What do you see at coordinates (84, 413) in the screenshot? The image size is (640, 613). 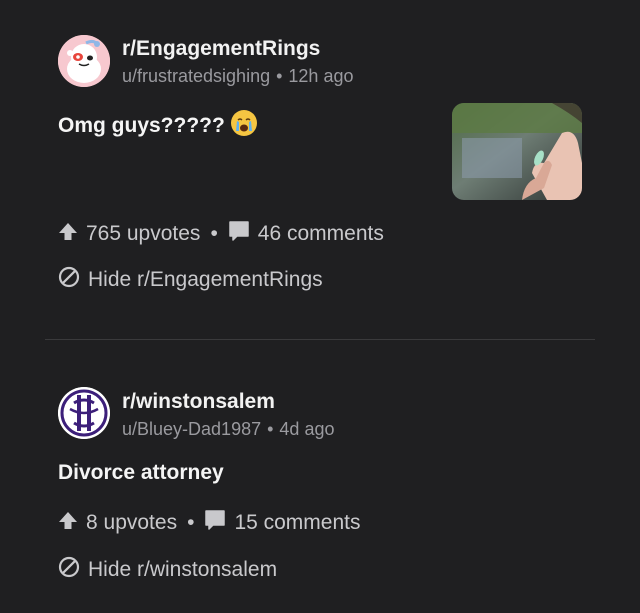 I see `winston-salem-logo-icon` at bounding box center [84, 413].